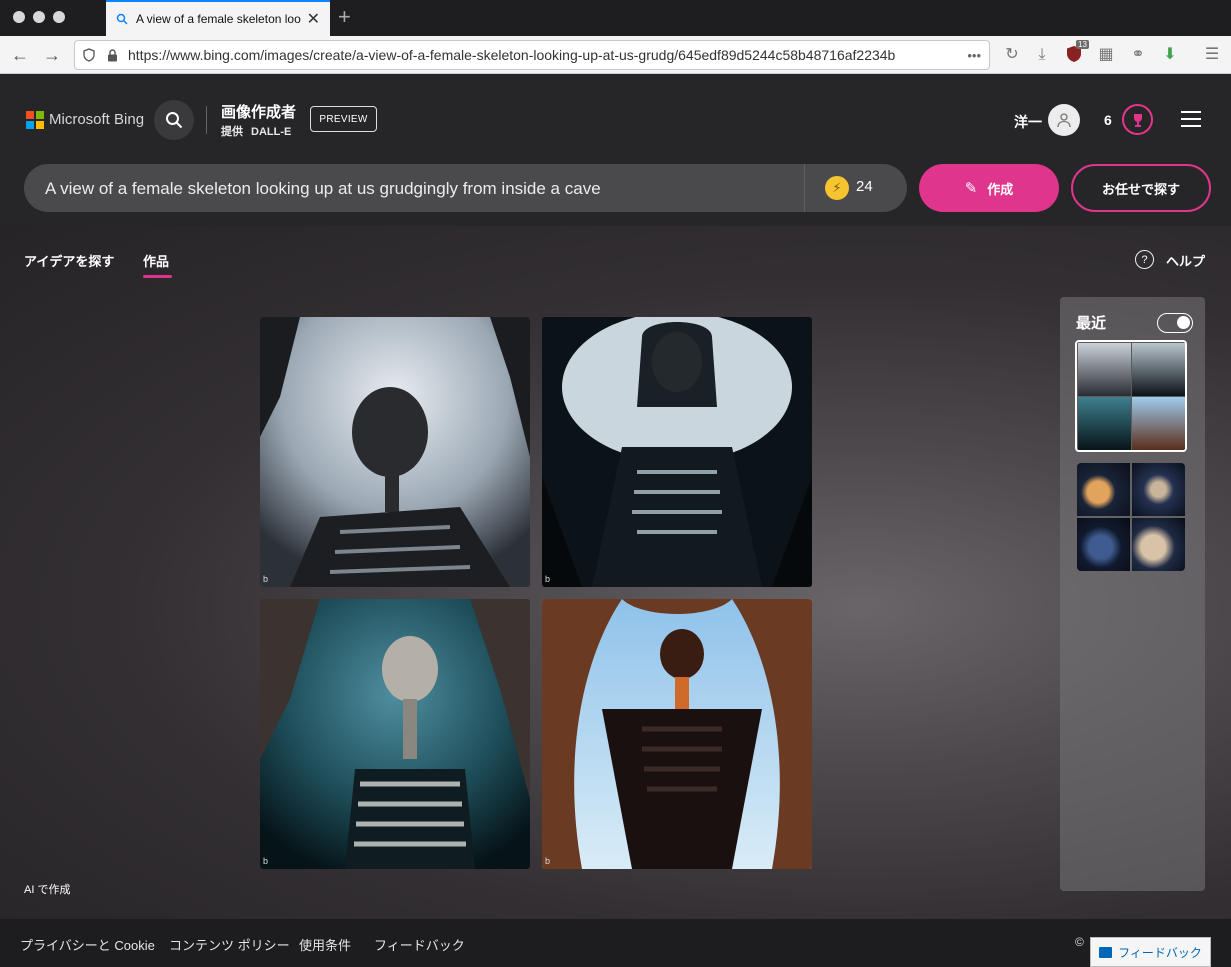  Describe the element at coordinates (89, 55) in the screenshot. I see `shield-icon` at that location.